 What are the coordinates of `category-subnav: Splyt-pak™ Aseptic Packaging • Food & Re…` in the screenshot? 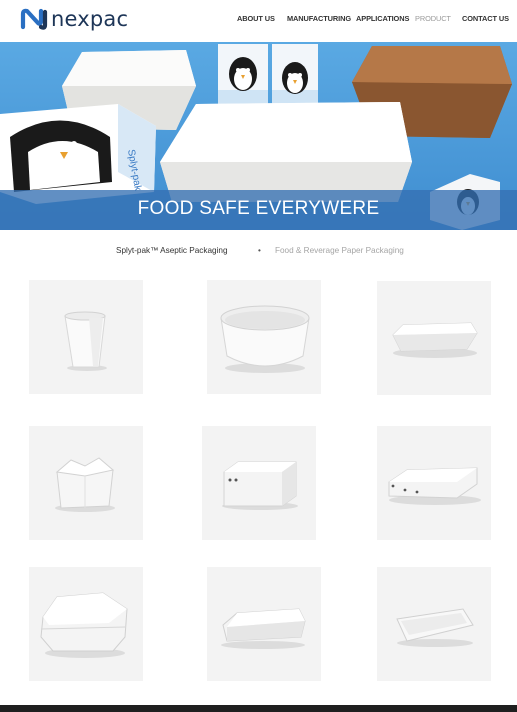 It's located at (258, 252).